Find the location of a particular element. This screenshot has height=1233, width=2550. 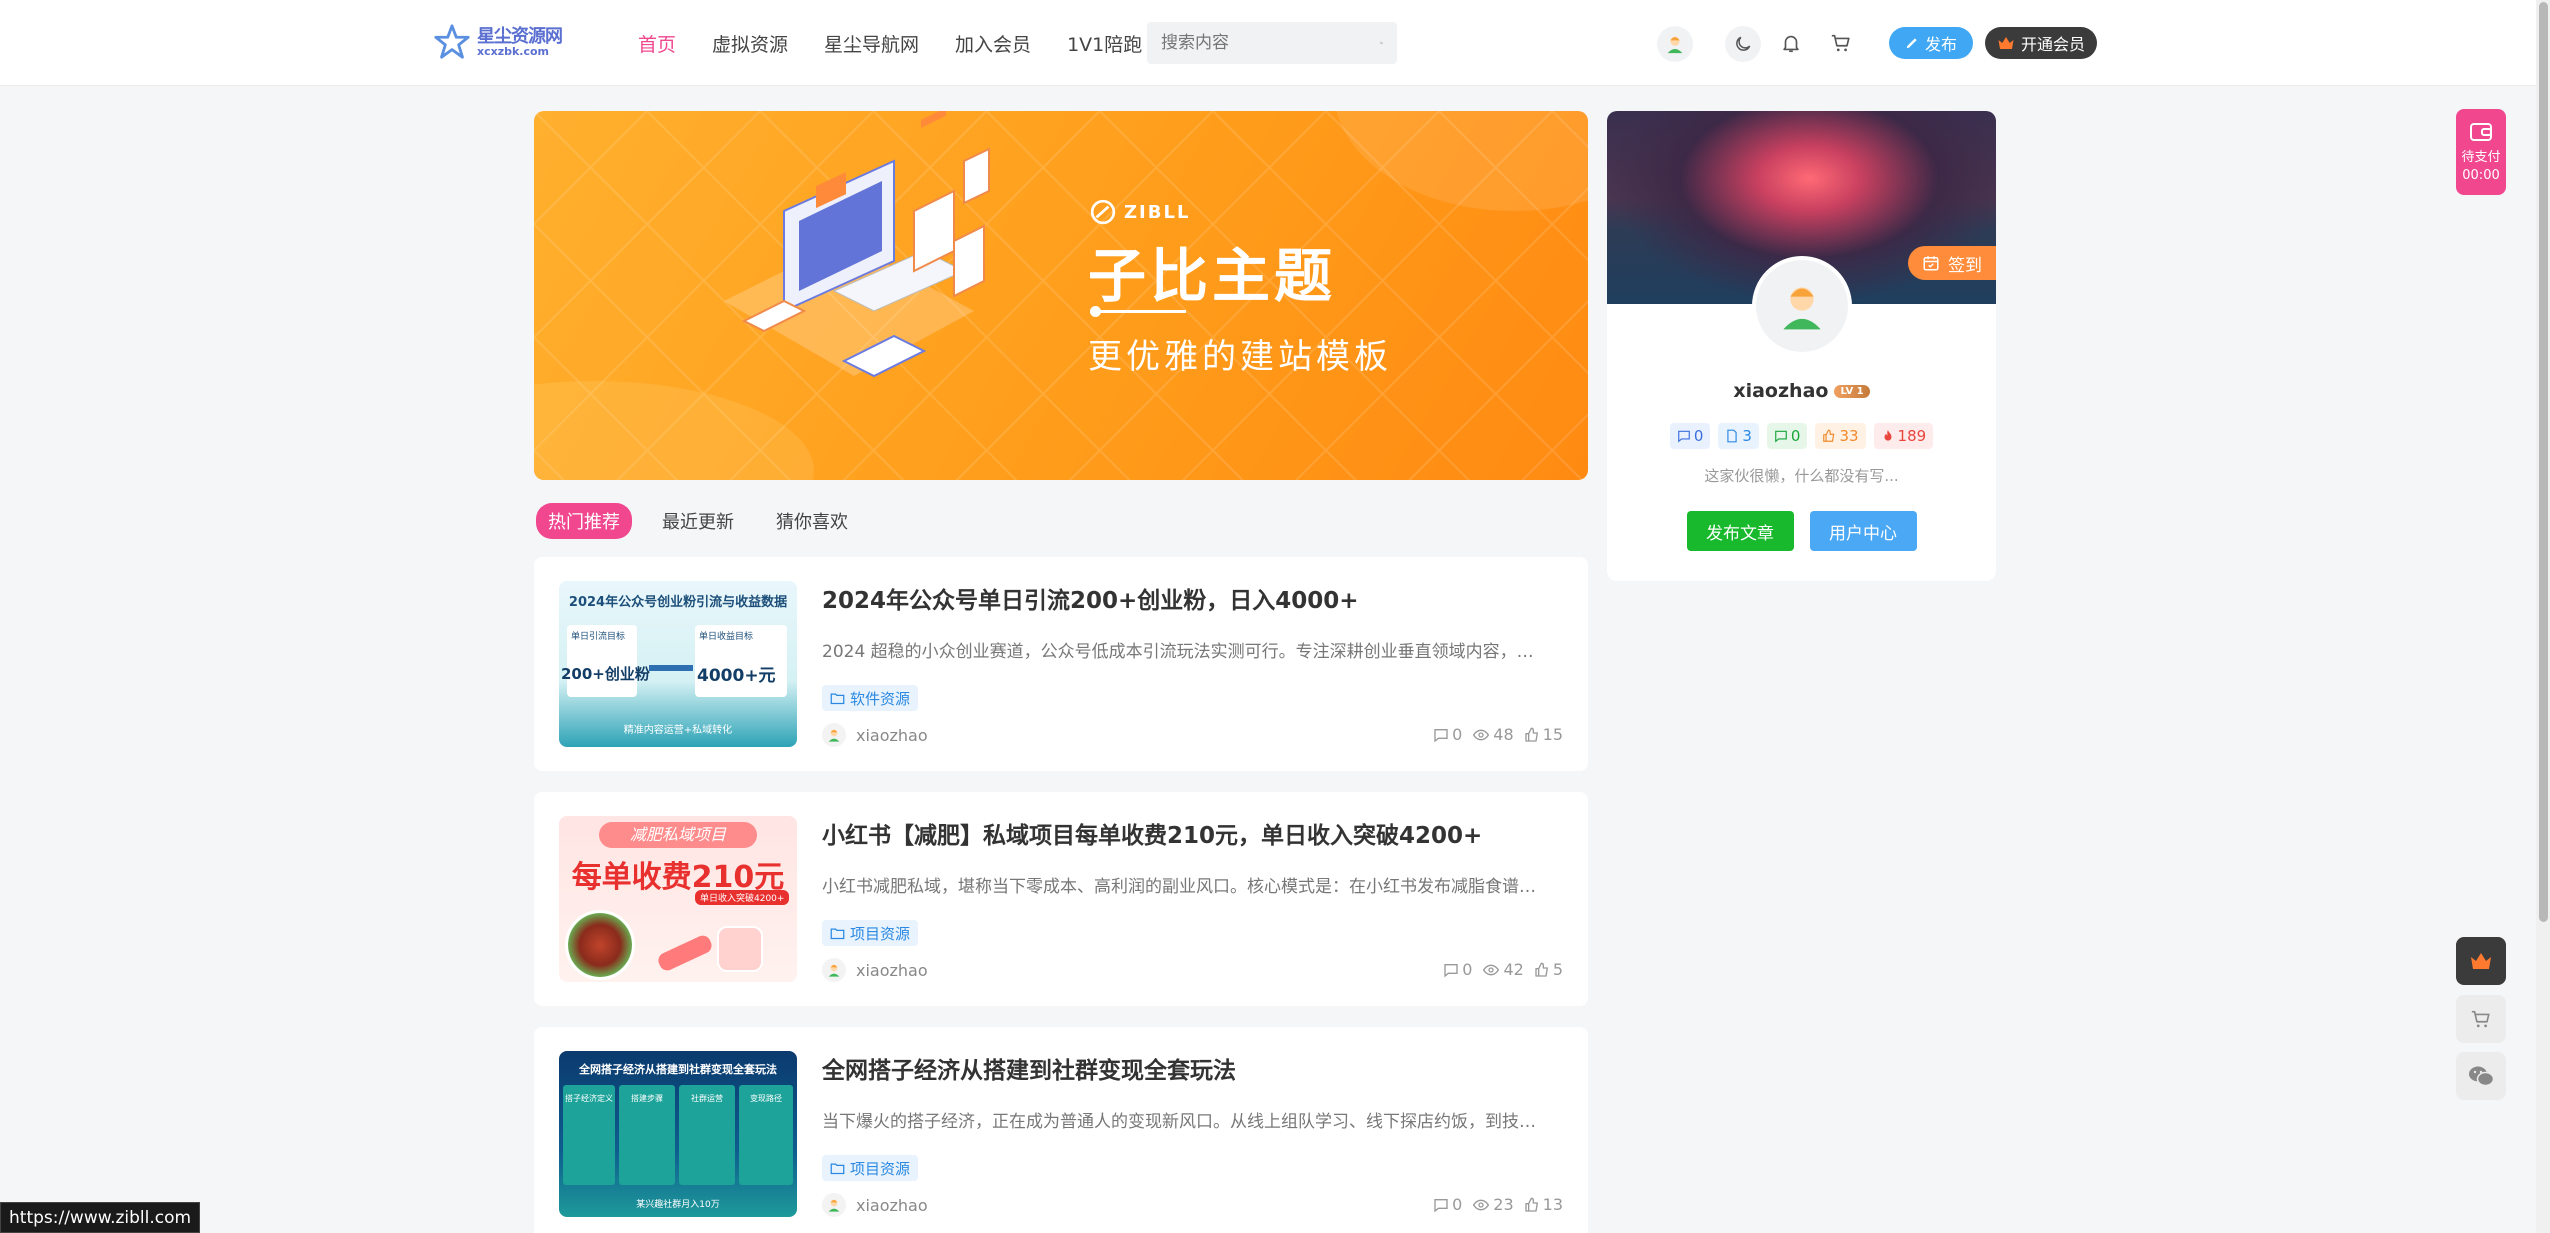

scrollbar-thumb is located at coordinates (2543, 462).